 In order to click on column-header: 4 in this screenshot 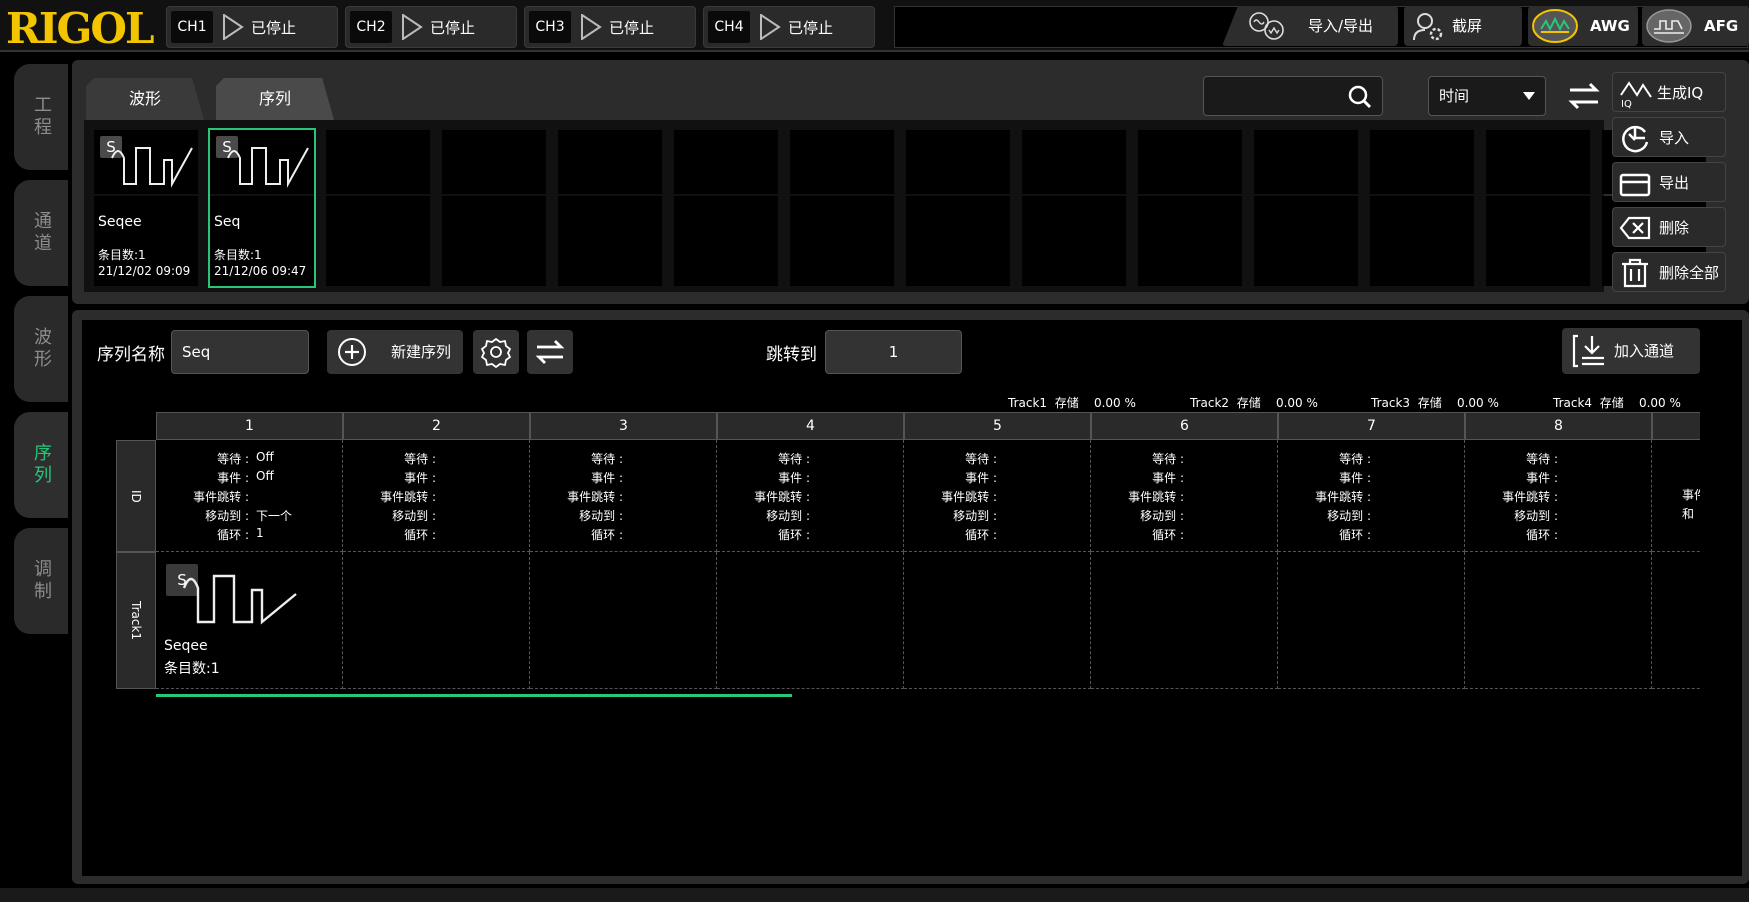, I will do `click(810, 426)`.